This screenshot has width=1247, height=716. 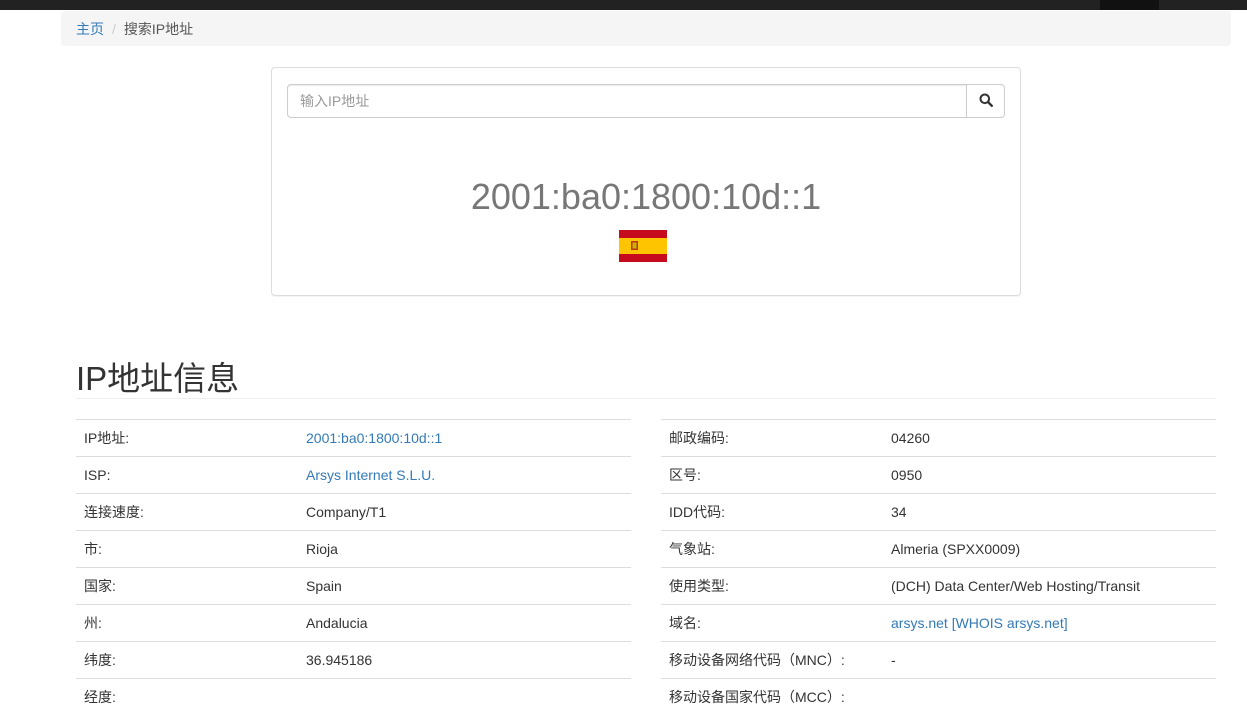 I want to click on row-label: IDD代码:, so click(x=772, y=512).